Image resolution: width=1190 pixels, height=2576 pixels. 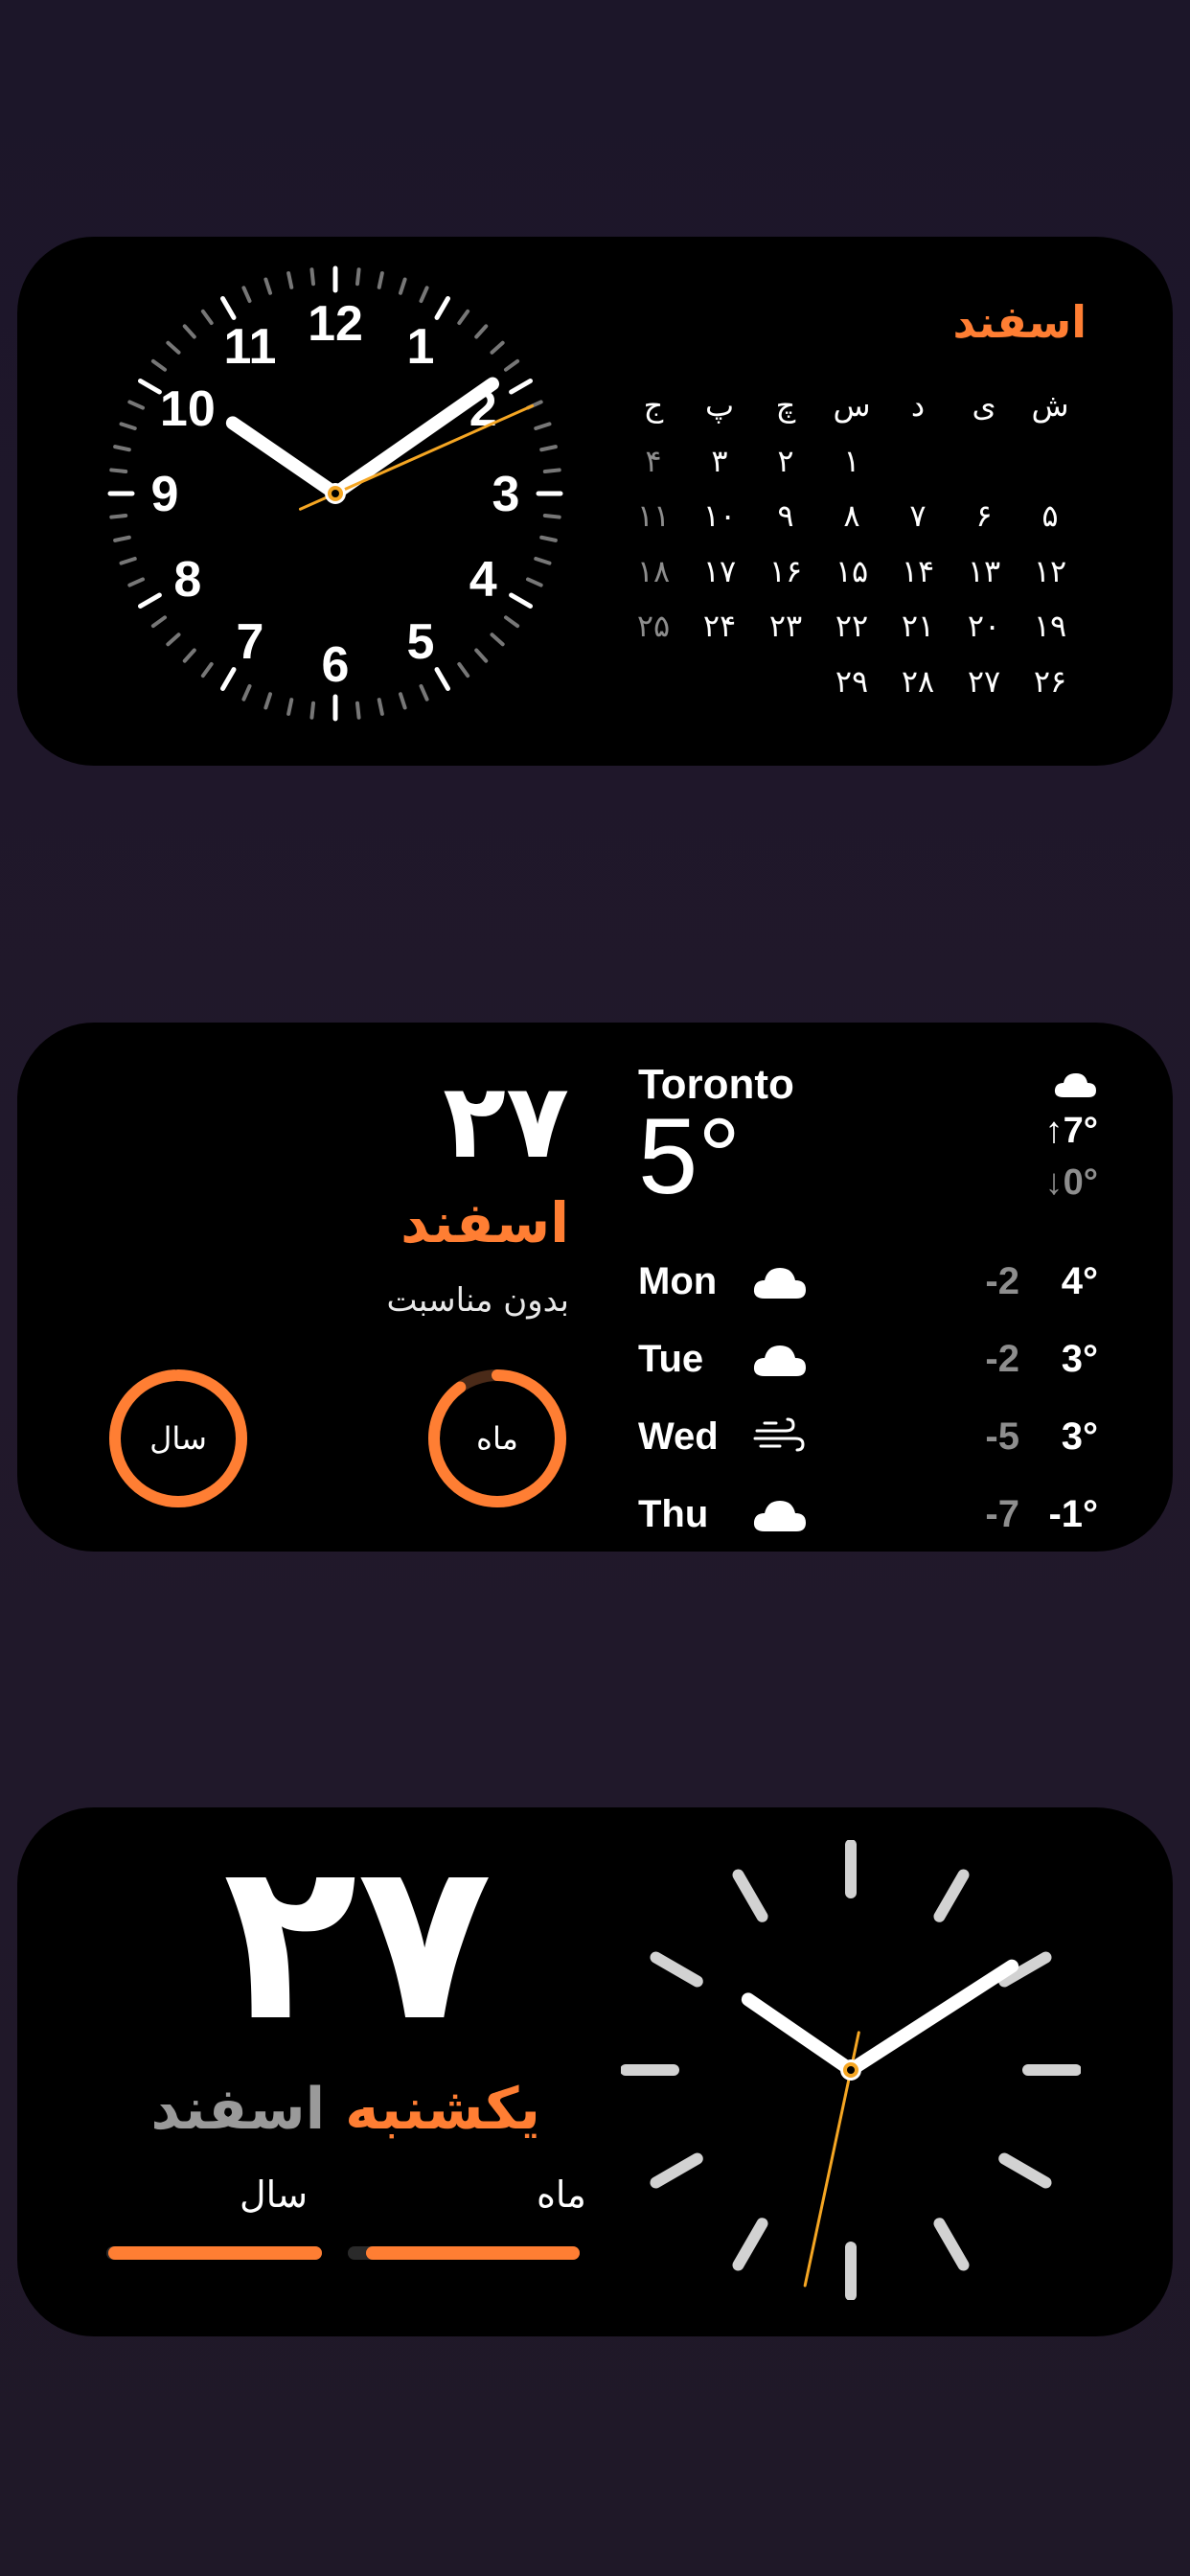 I want to click on calendar-cell-text: ۱۱, so click(x=653, y=515).